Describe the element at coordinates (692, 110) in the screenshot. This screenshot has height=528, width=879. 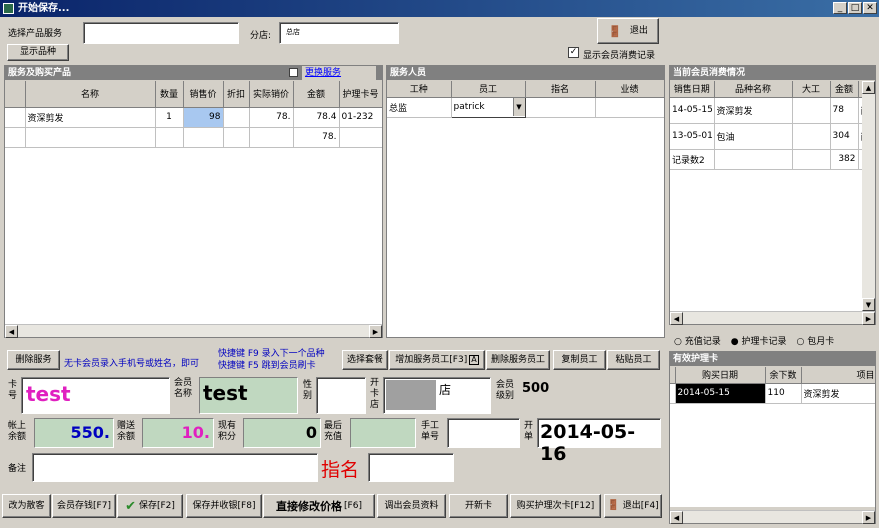
I see `cell: 14-05-15` at that location.